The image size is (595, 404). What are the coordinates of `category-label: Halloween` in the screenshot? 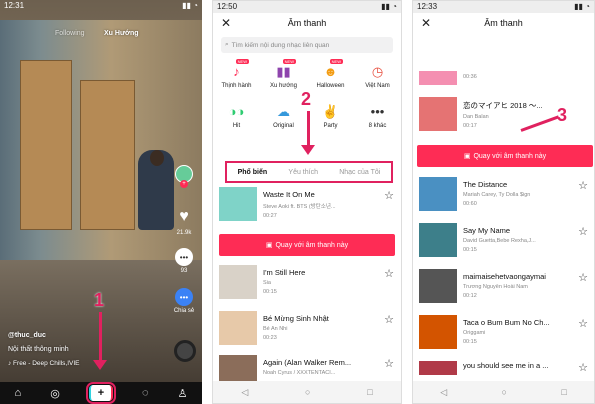 It's located at (330, 86).